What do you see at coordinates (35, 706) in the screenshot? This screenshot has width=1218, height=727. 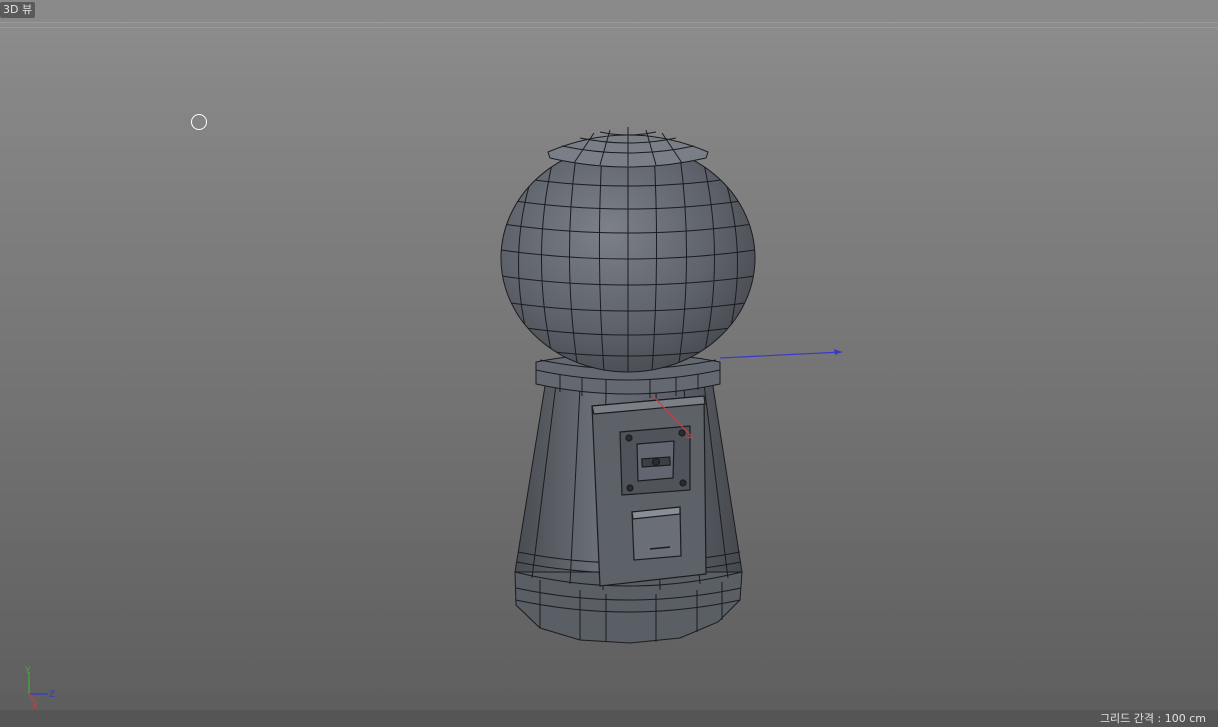 I see `gizmo-x-label: X` at bounding box center [35, 706].